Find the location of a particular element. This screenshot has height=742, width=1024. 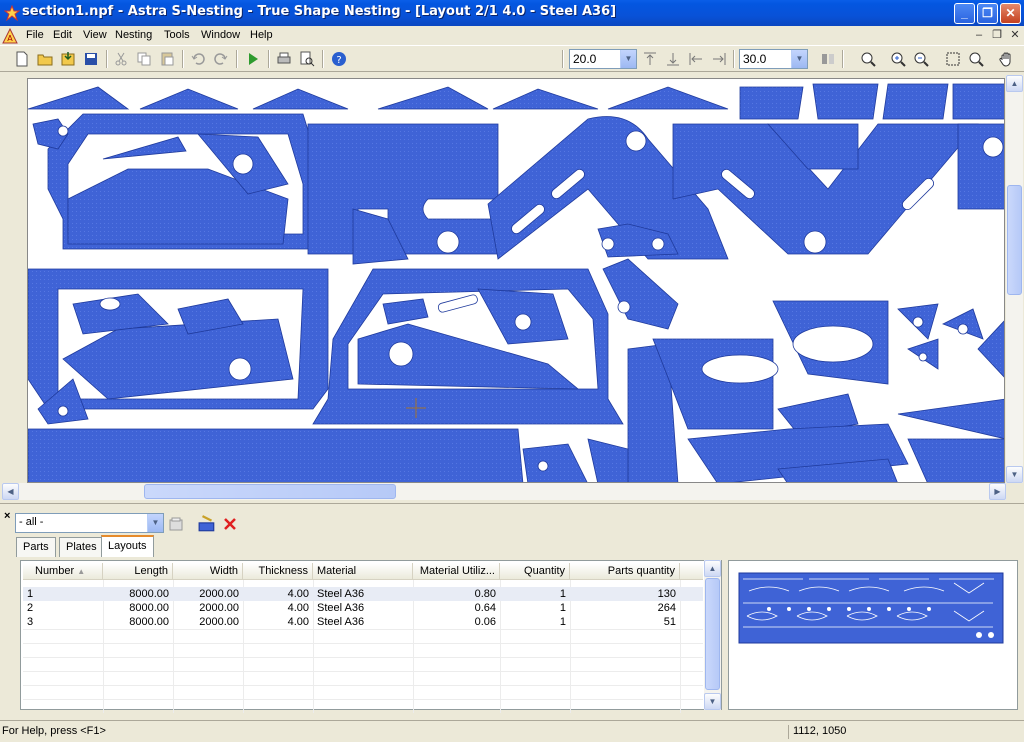

document-app-icon: A is located at coordinates (10, 36).